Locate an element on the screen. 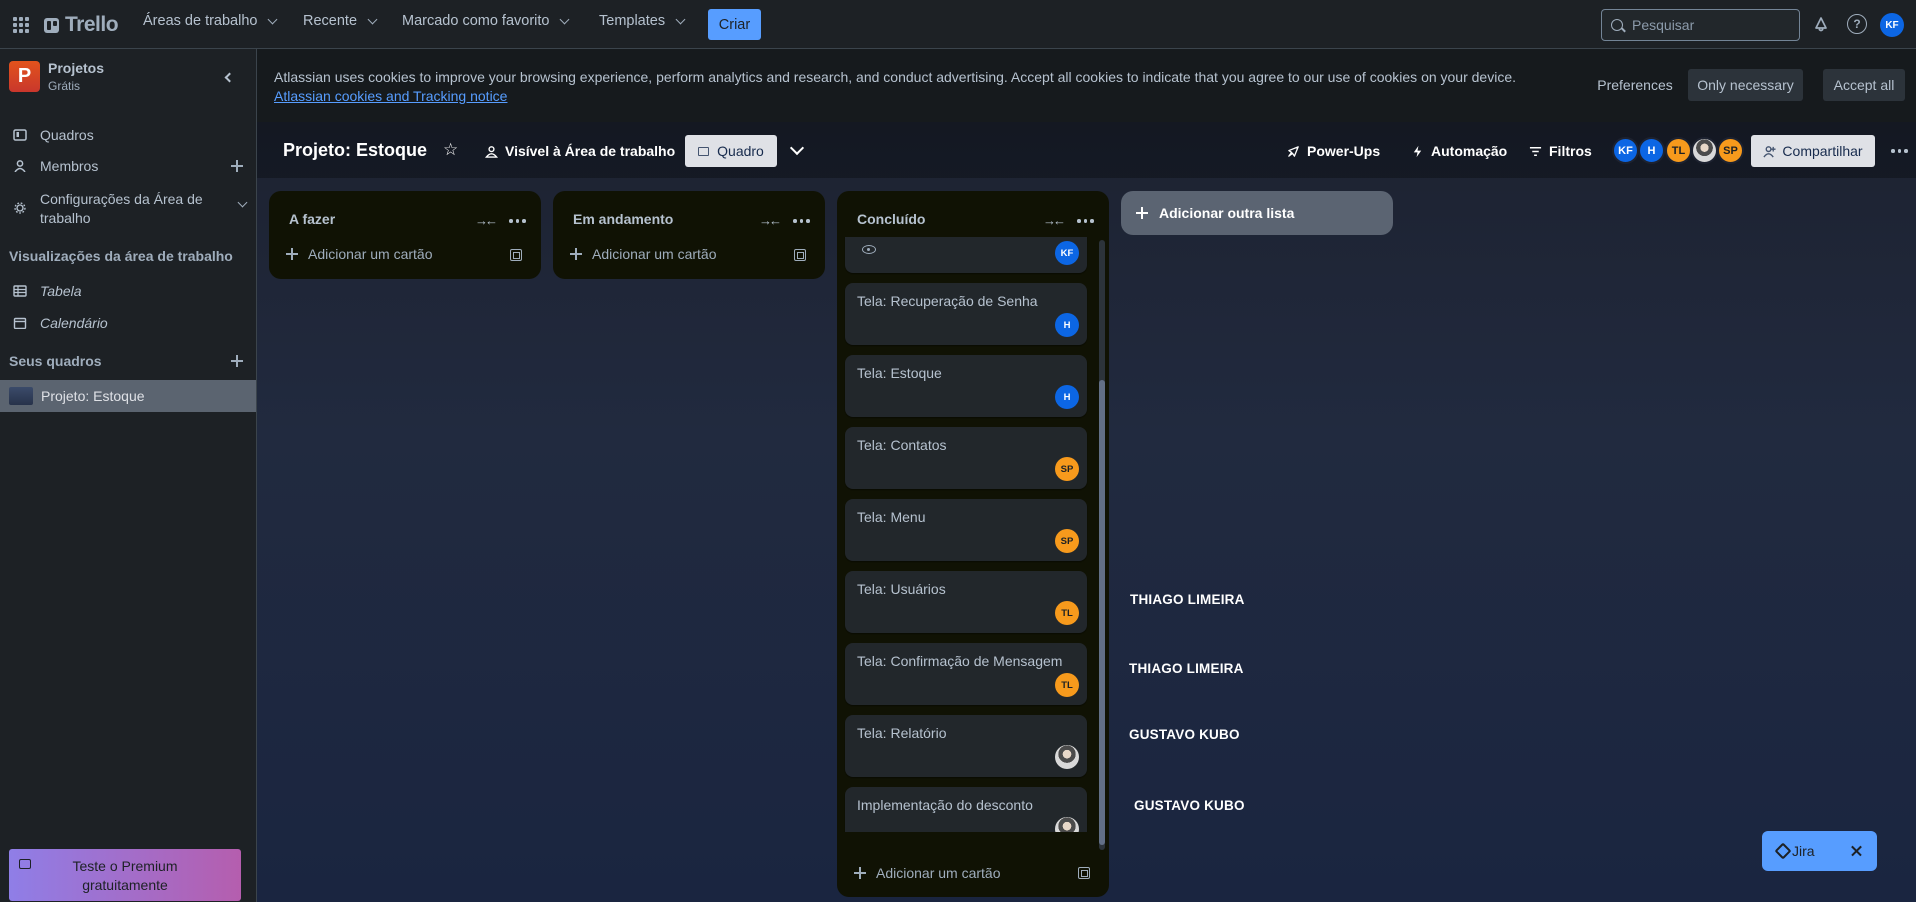 This screenshot has width=1916, height=902. workspace-logo: P is located at coordinates (24, 76).